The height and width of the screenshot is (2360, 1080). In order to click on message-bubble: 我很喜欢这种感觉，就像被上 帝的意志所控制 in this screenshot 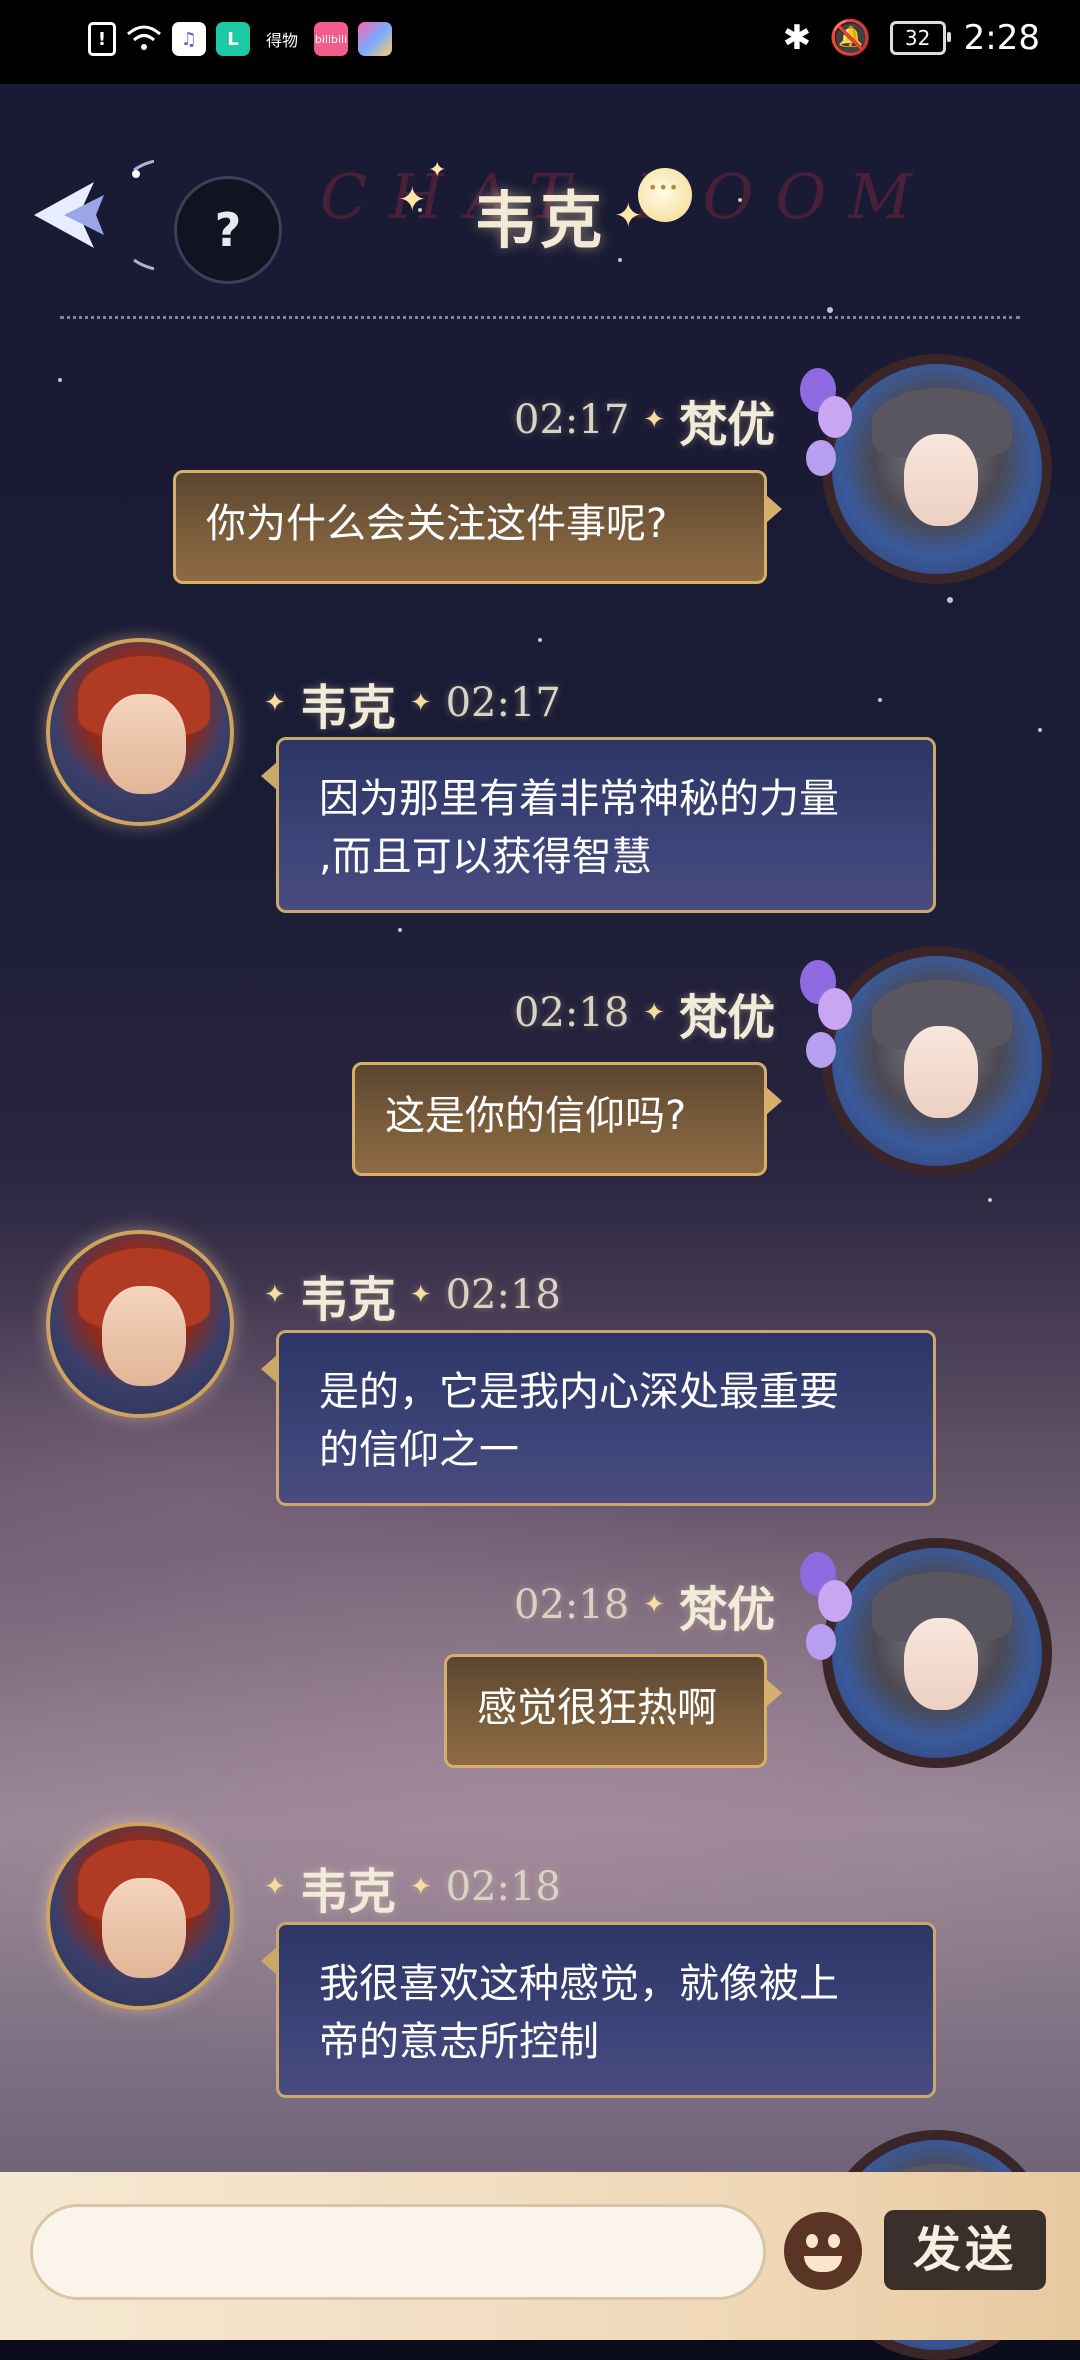, I will do `click(598, 2010)`.